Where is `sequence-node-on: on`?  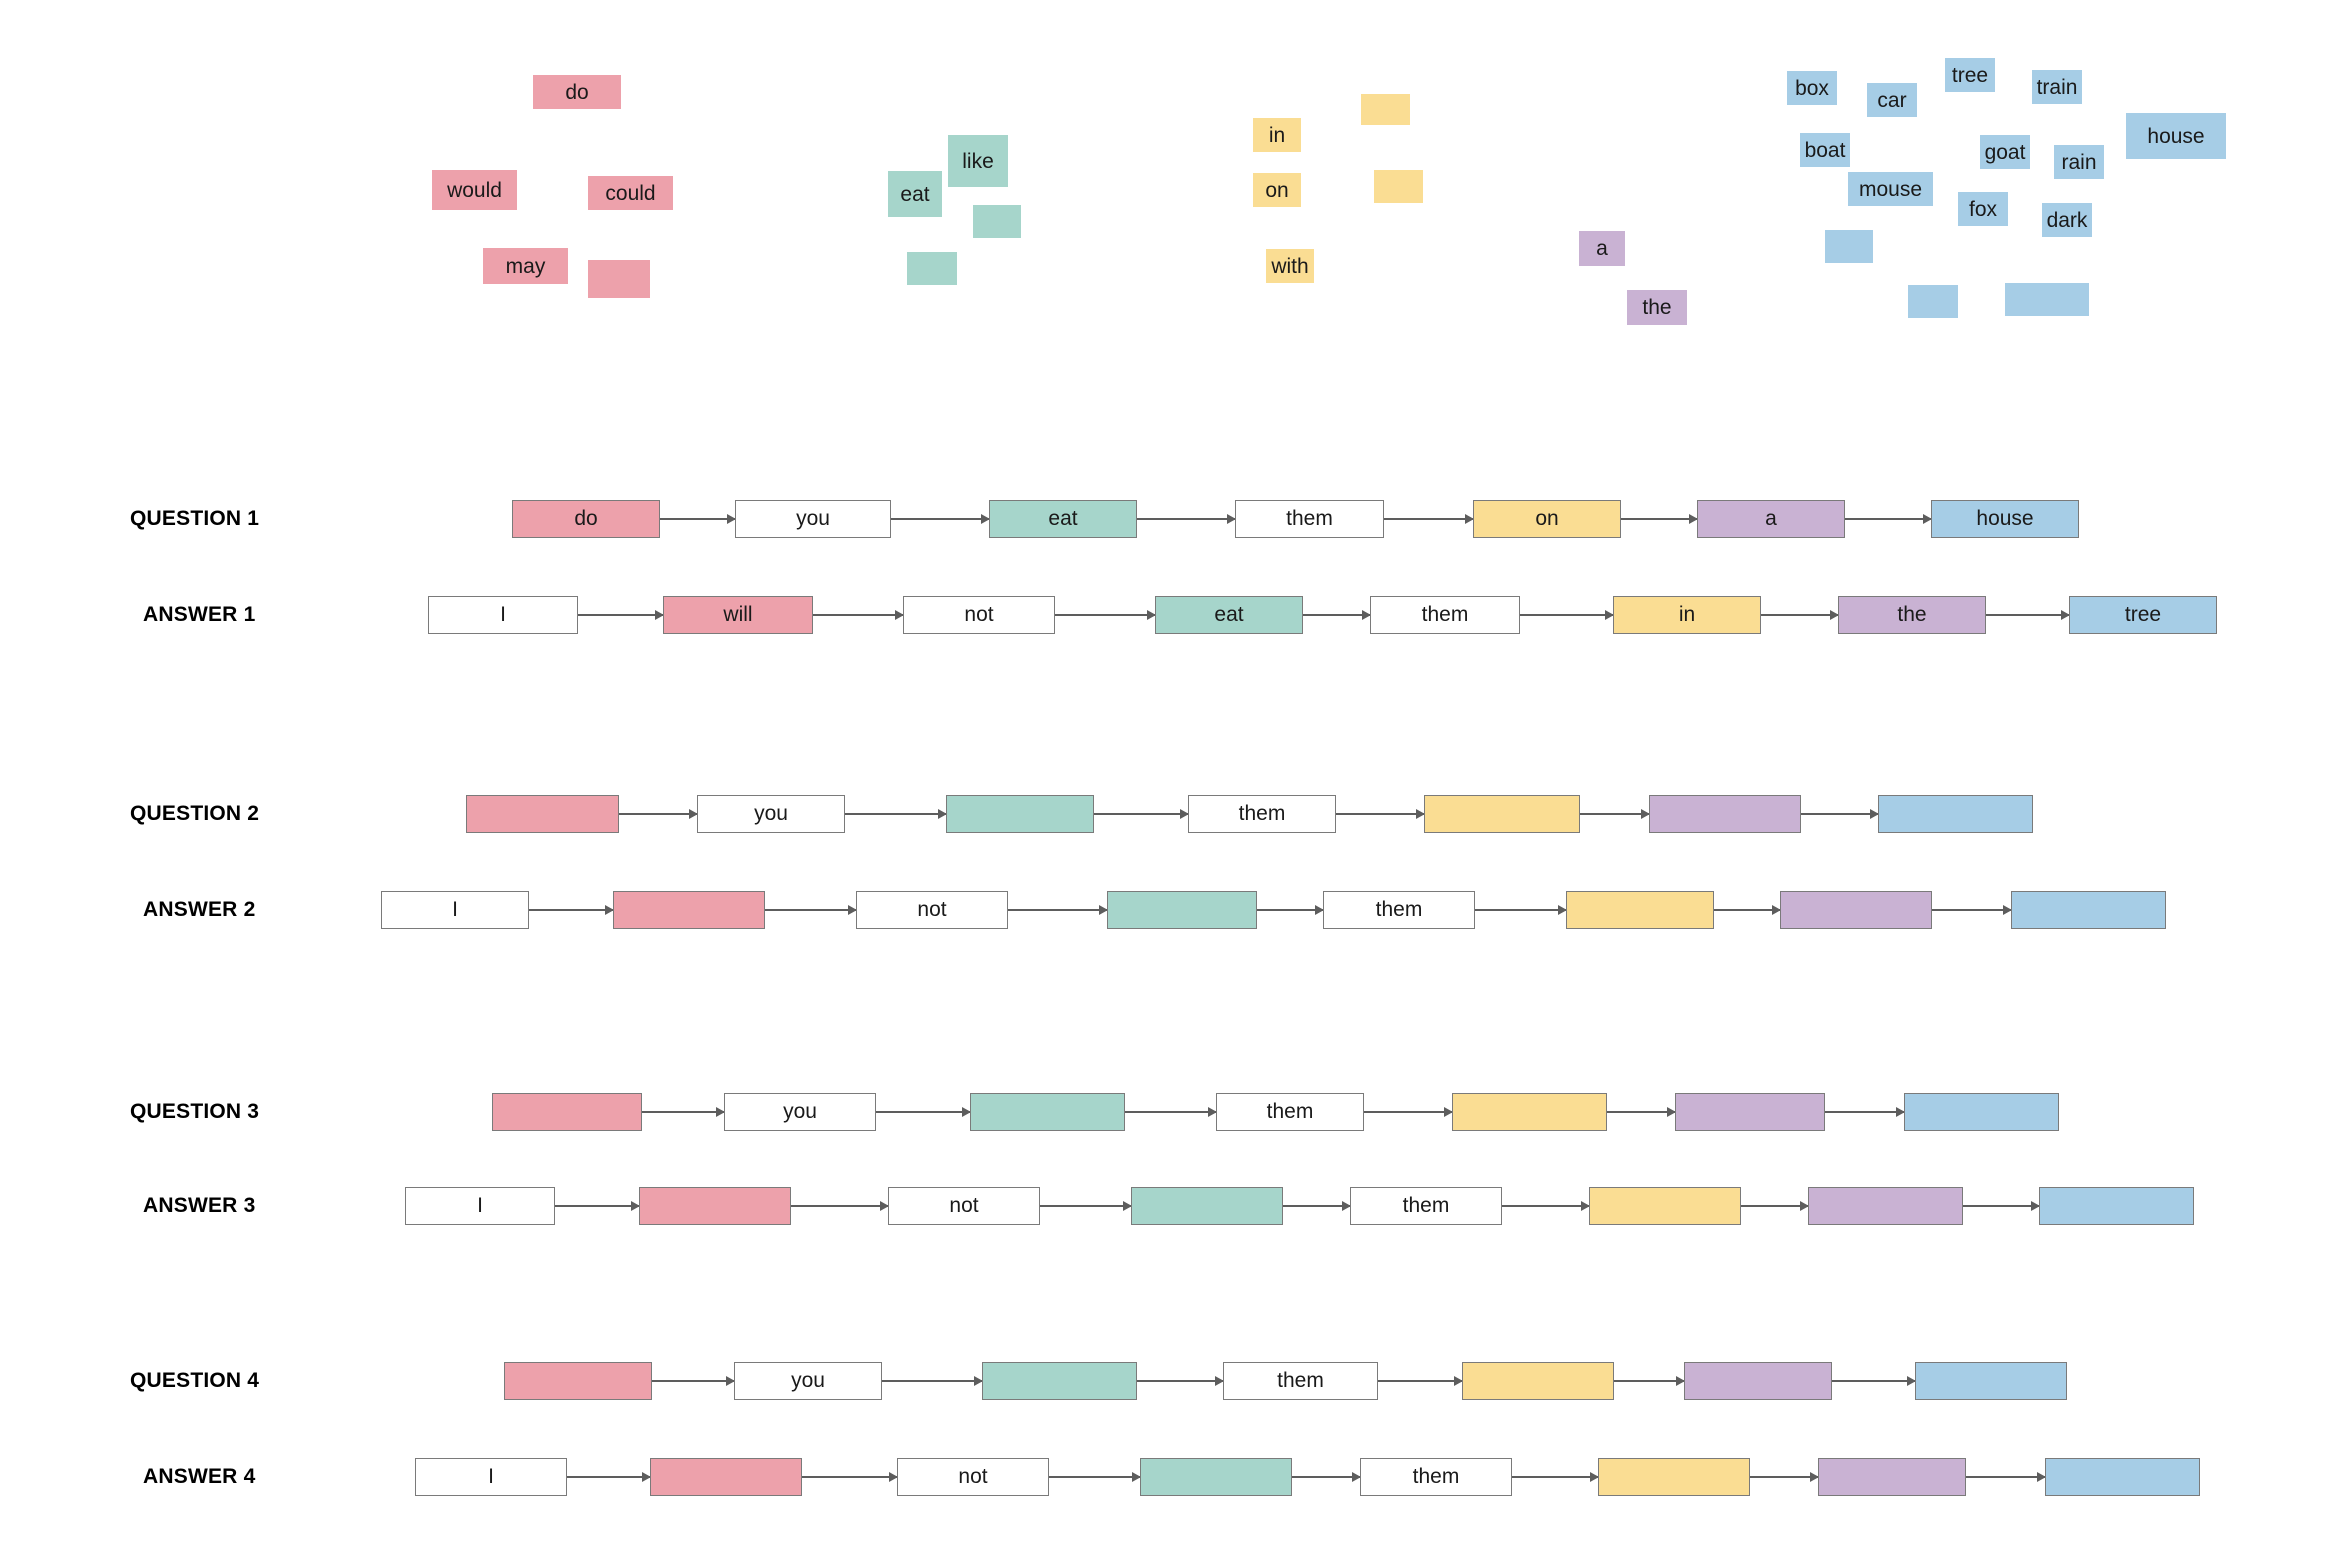
sequence-node-on: on is located at coordinates (1547, 519).